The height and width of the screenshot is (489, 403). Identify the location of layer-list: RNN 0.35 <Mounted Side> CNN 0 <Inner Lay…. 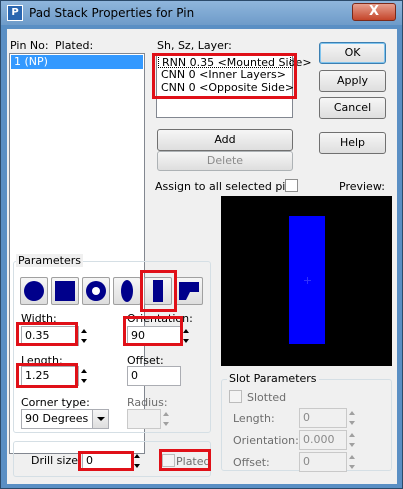
(234, 85).